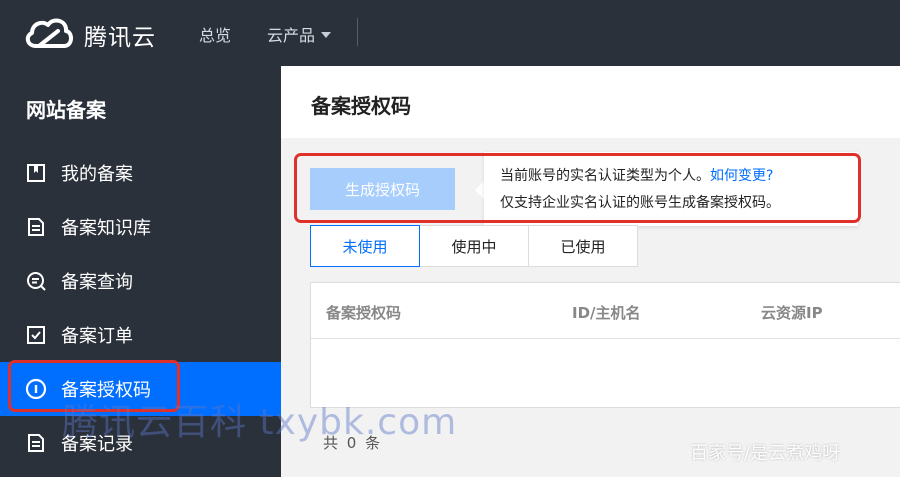 Image resolution: width=900 pixels, height=477 pixels. I want to click on nav-divider, so click(357, 32).